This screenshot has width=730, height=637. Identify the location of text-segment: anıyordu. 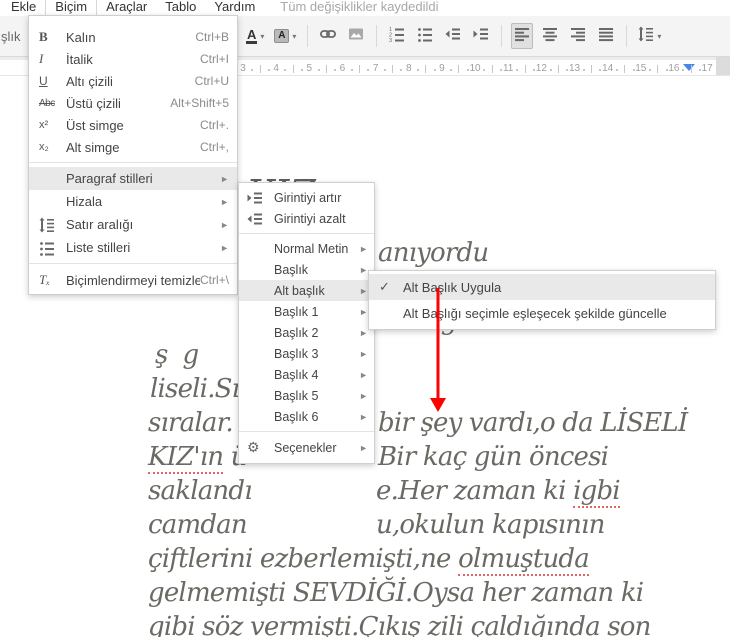
(433, 253).